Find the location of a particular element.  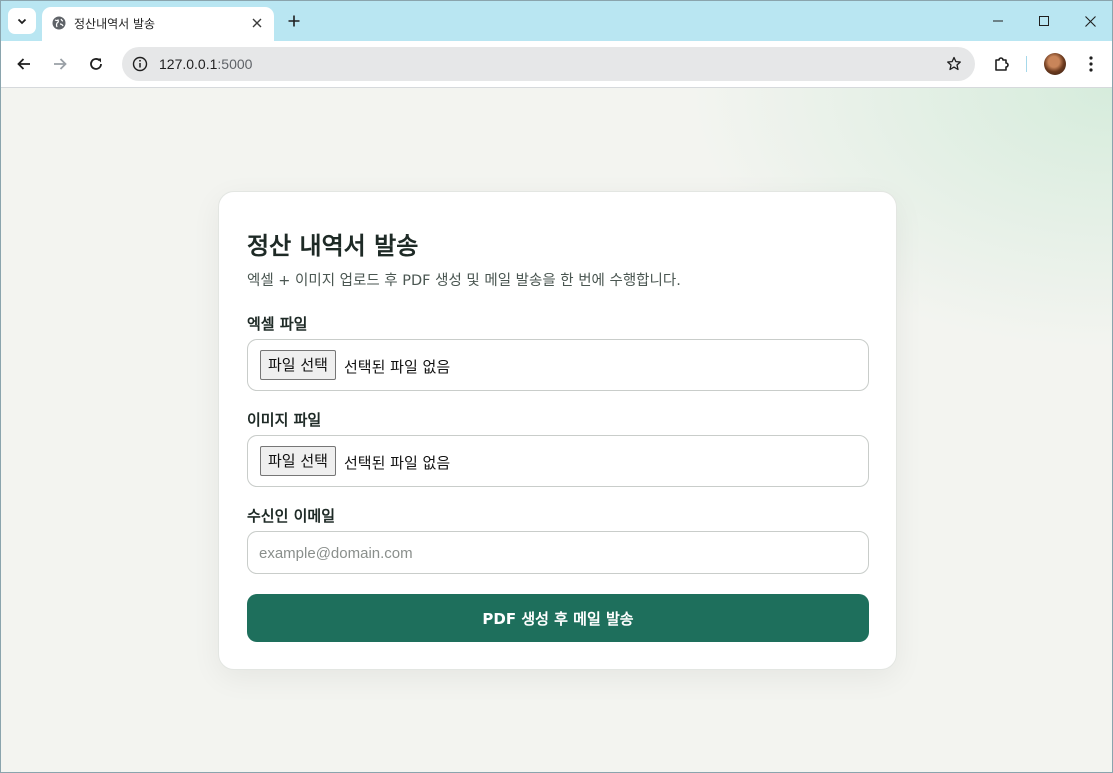

excel-file-status: 선택된 파일 없음 is located at coordinates (397, 367).